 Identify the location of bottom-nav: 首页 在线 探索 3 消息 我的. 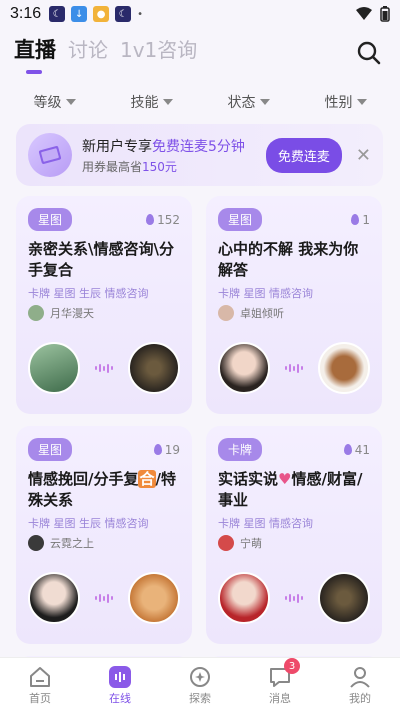
(200, 684).